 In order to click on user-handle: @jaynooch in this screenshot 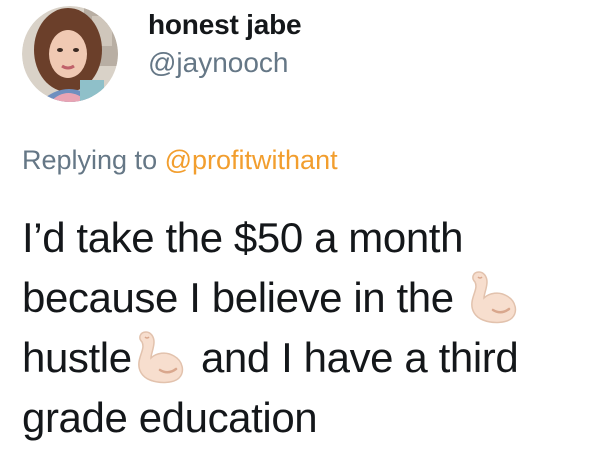, I will do `click(224, 63)`.